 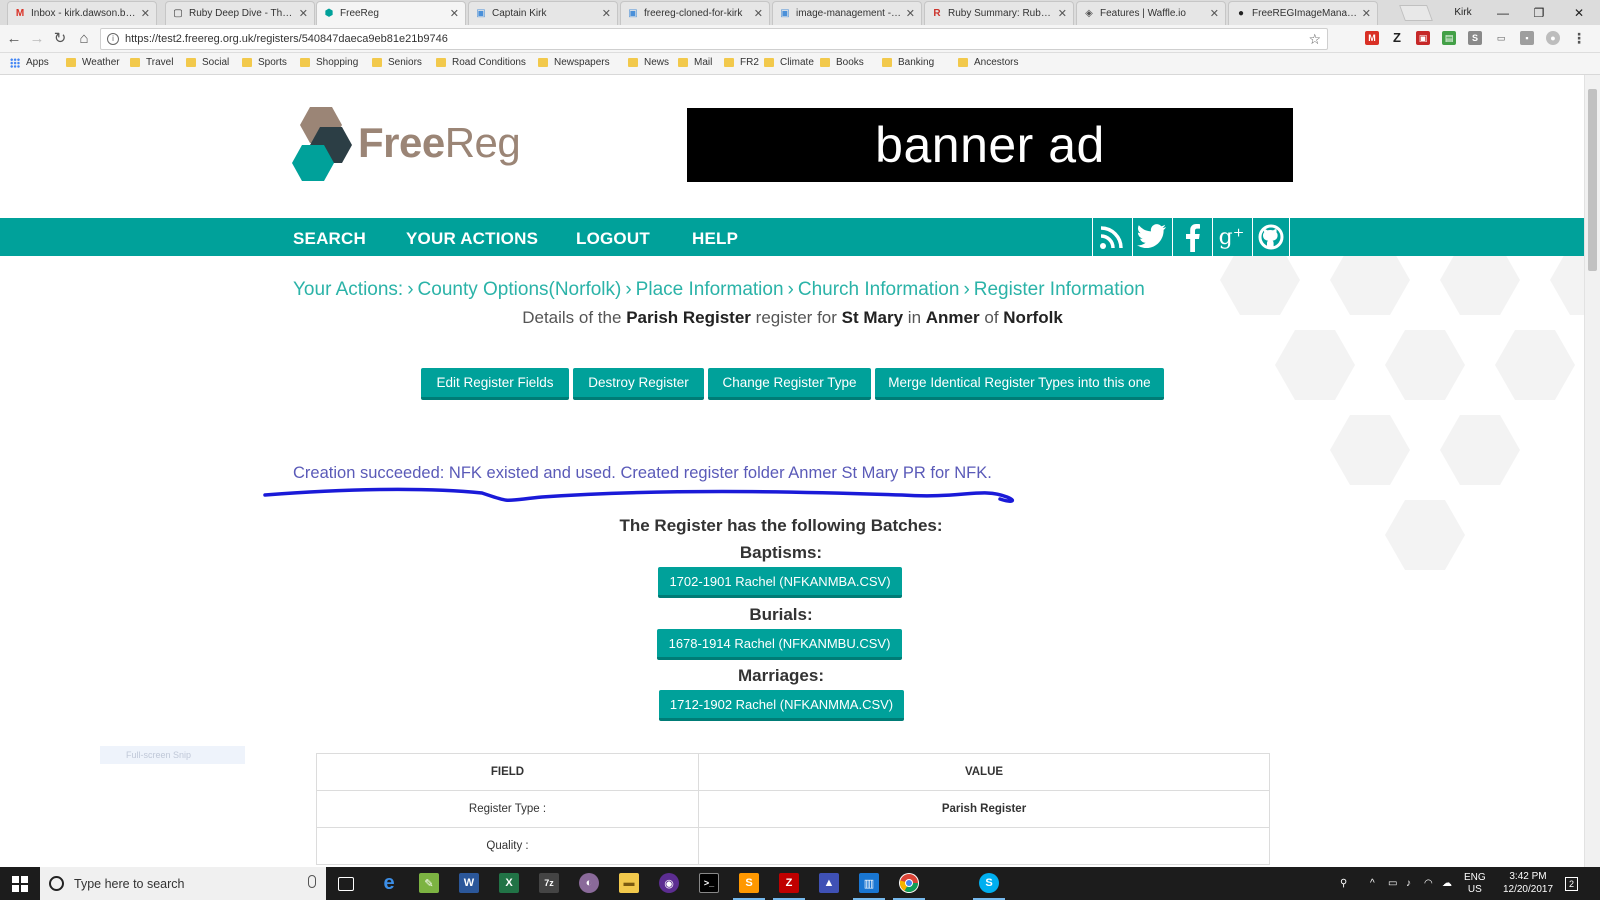 I want to click on word-icon: W, so click(x=469, y=883).